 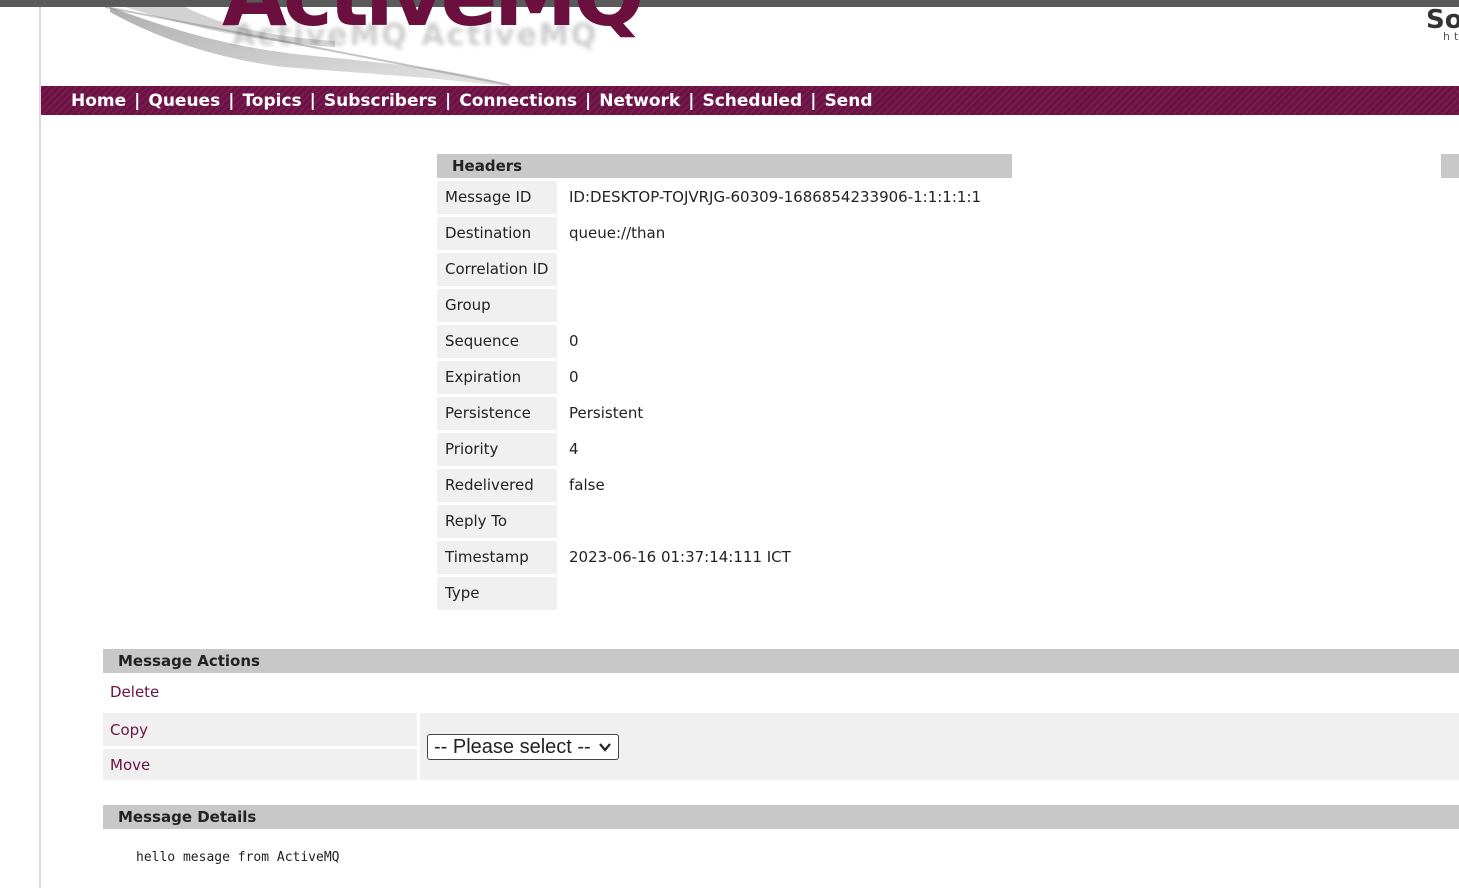 I want to click on header-row-type: Type, so click(x=724, y=592).